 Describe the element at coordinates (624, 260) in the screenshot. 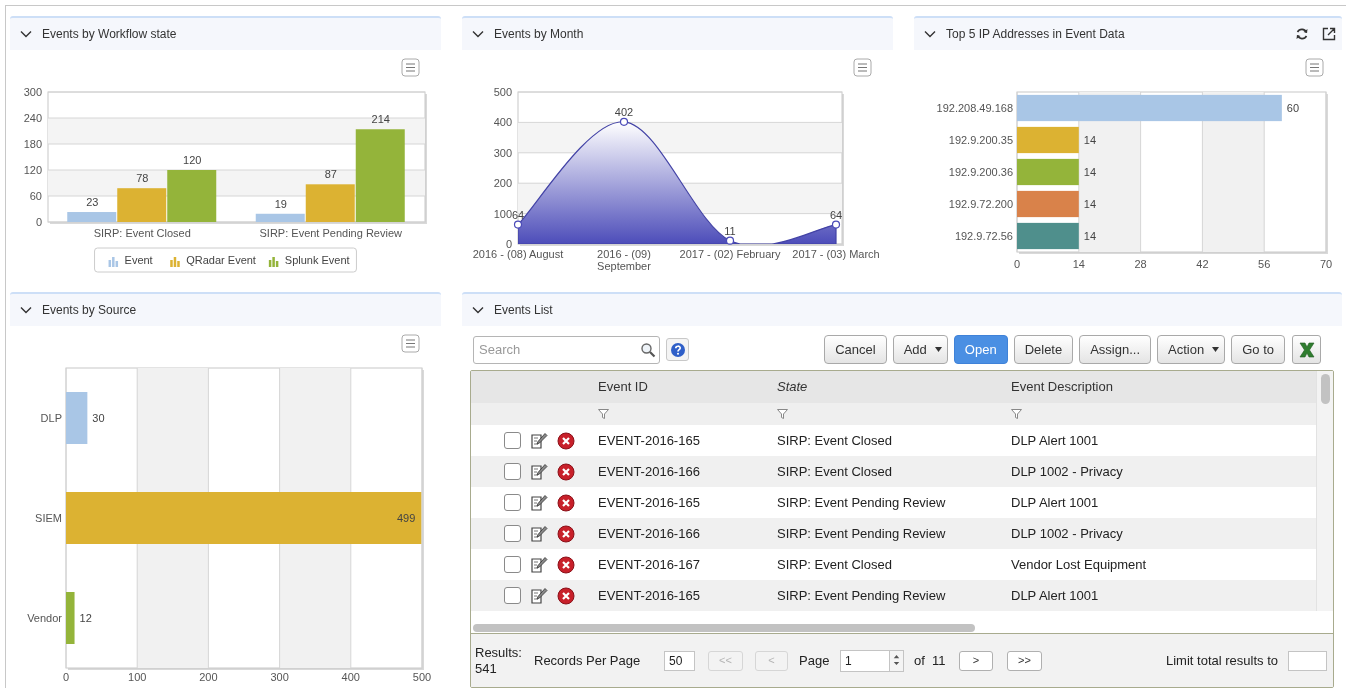

I see `axis-label: 2016 - (09) September` at that location.